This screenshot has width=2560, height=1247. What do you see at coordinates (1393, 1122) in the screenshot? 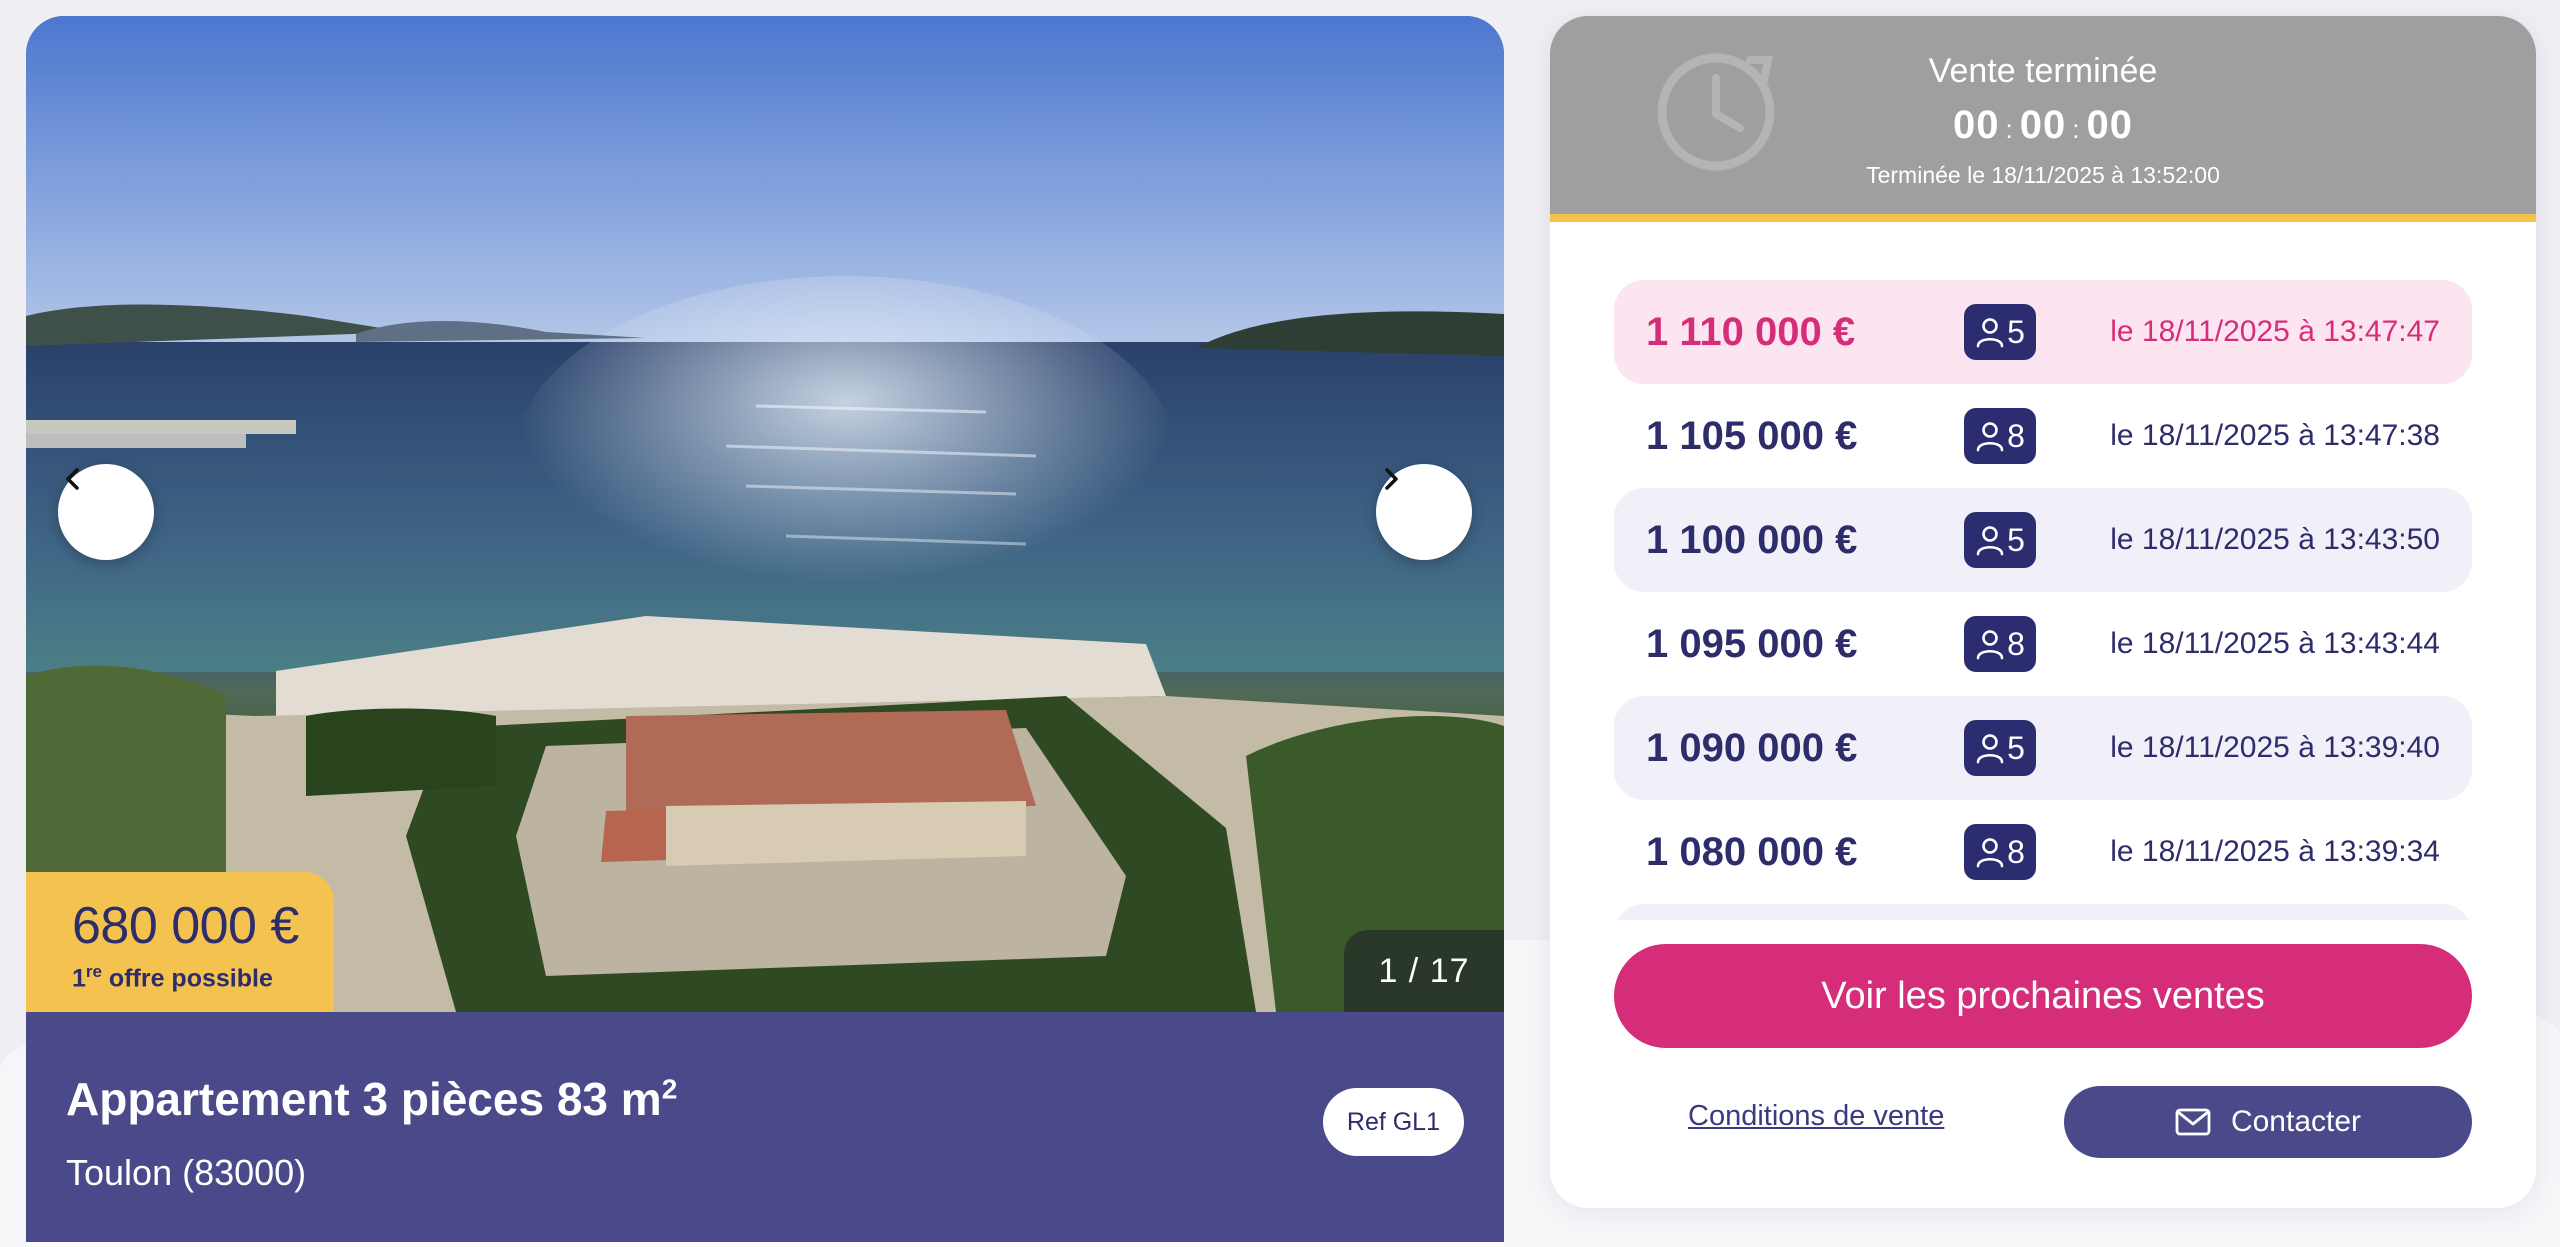
I see `reference-badge: Ref GL1` at bounding box center [1393, 1122].